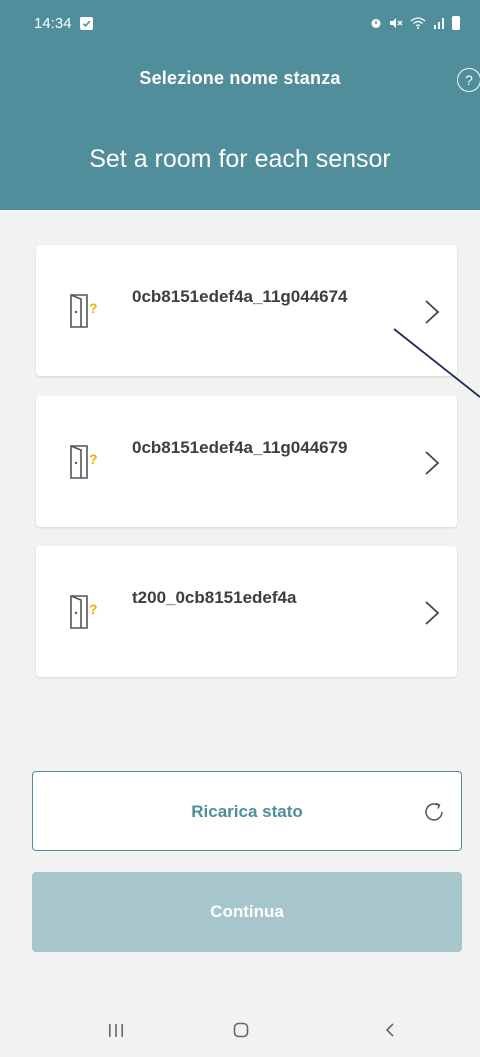 The height and width of the screenshot is (1057, 480). I want to click on home-button, so click(241, 1030).